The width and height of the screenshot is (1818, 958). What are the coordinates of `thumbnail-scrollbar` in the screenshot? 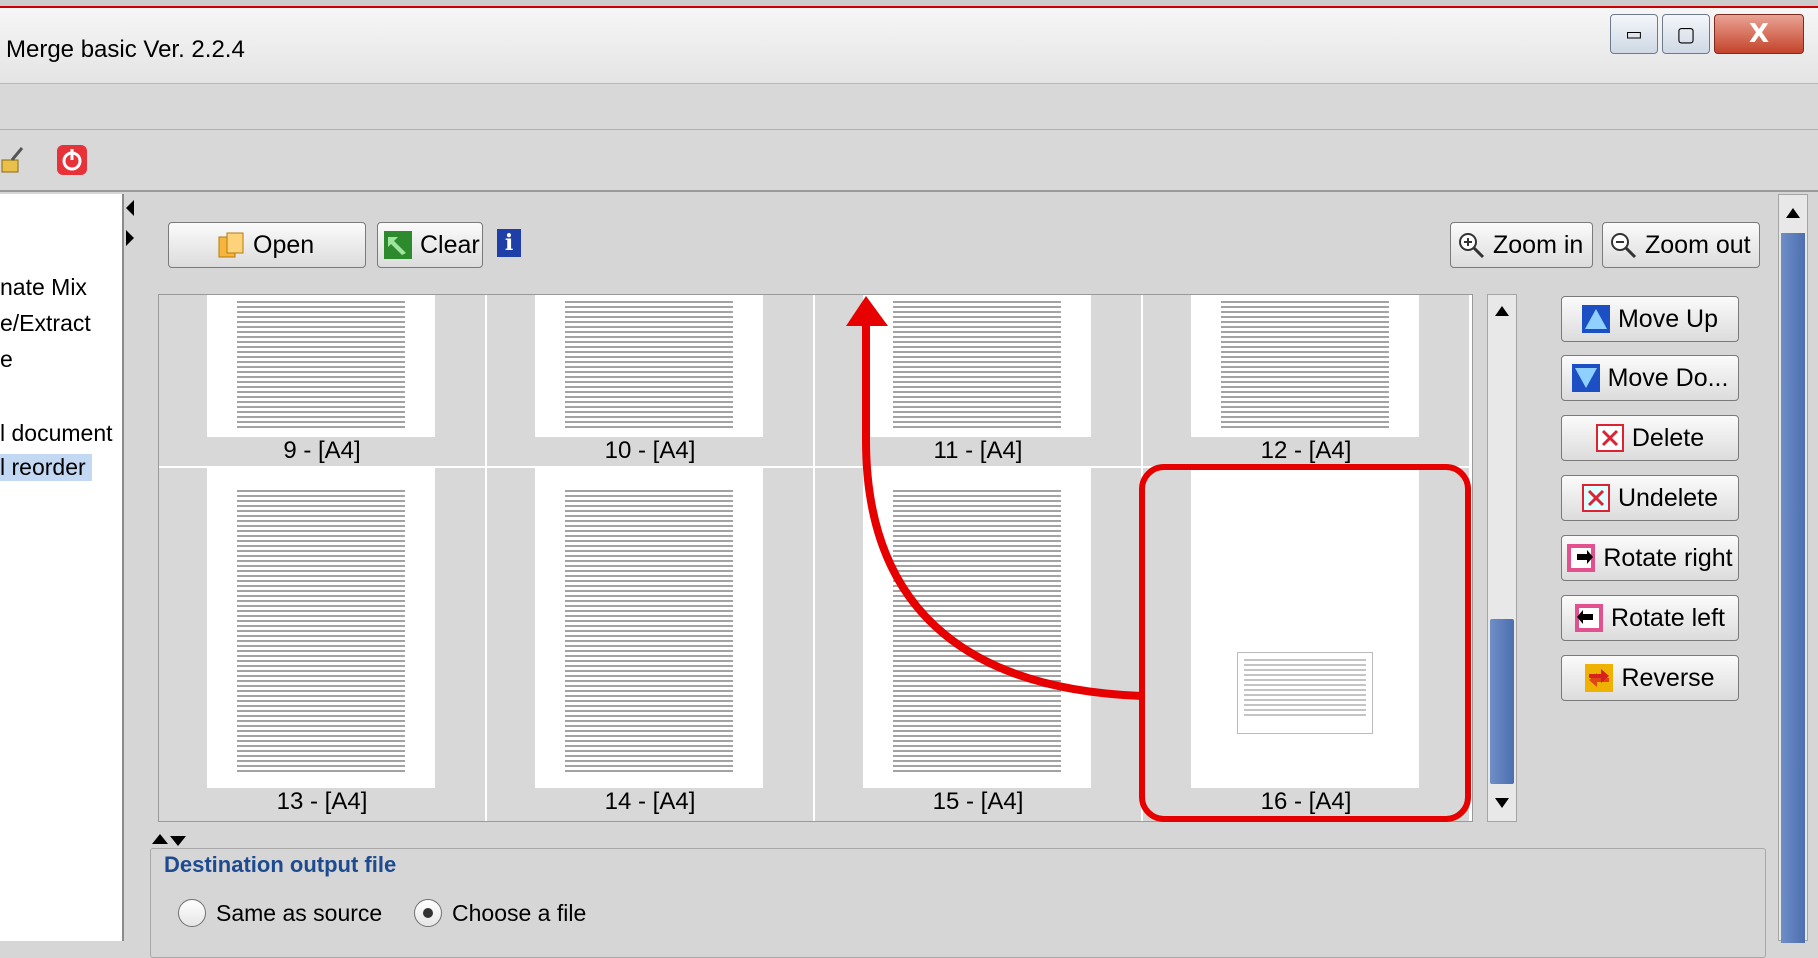 It's located at (1502, 558).